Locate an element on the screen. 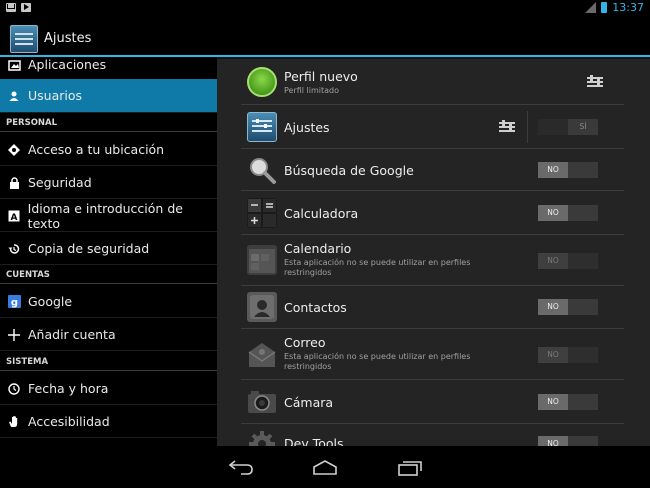 This screenshot has width=650, height=488. home-icon is located at coordinates (325, 467).